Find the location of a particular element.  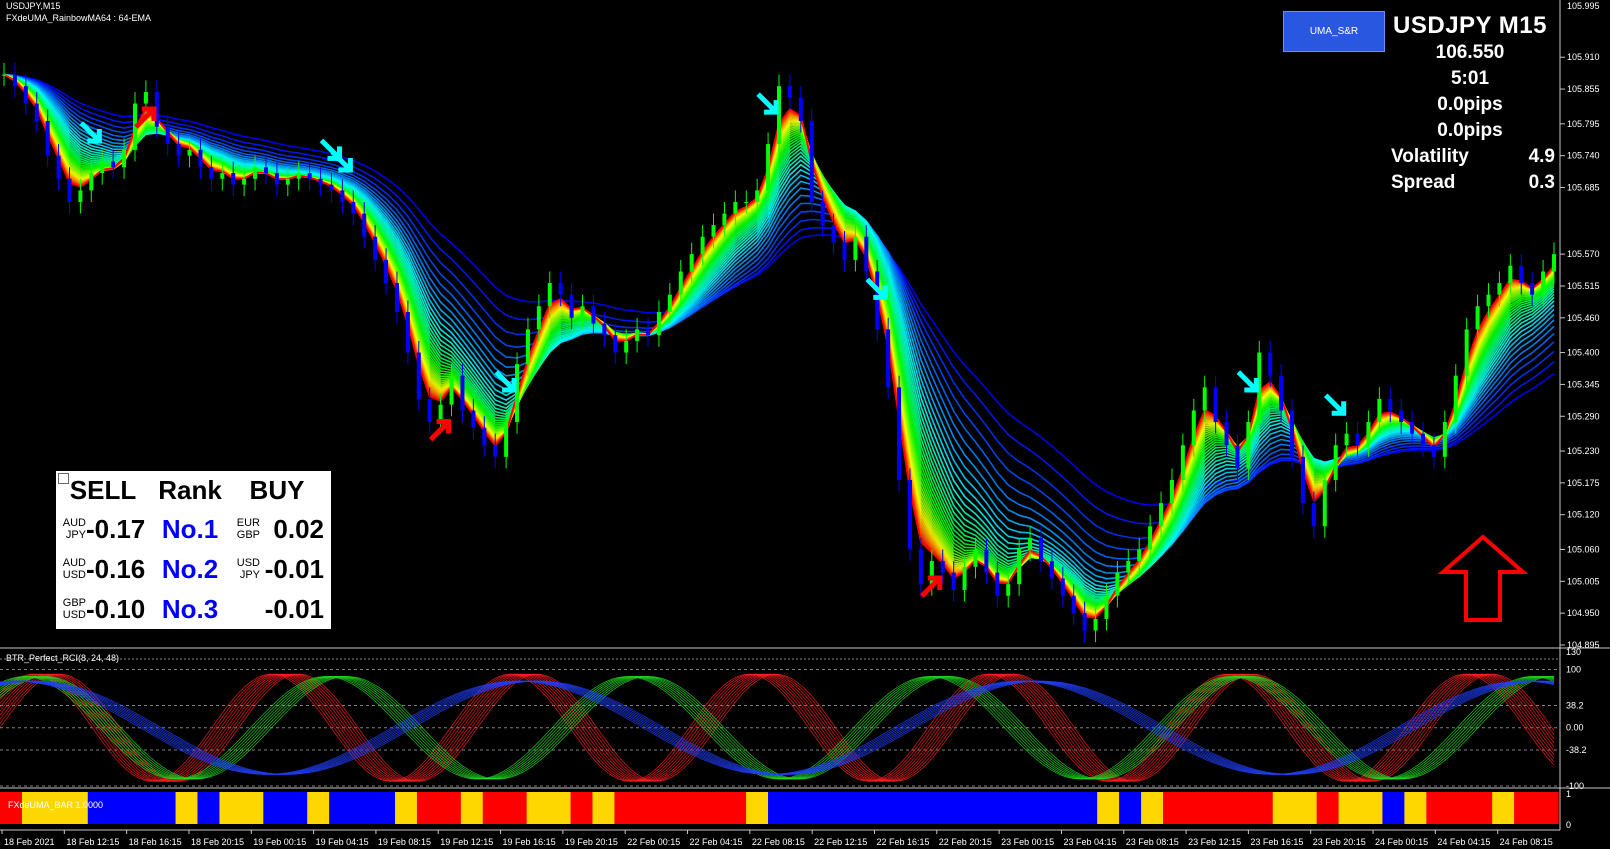

price-tick-label: 105.685 is located at coordinates (1583, 188).